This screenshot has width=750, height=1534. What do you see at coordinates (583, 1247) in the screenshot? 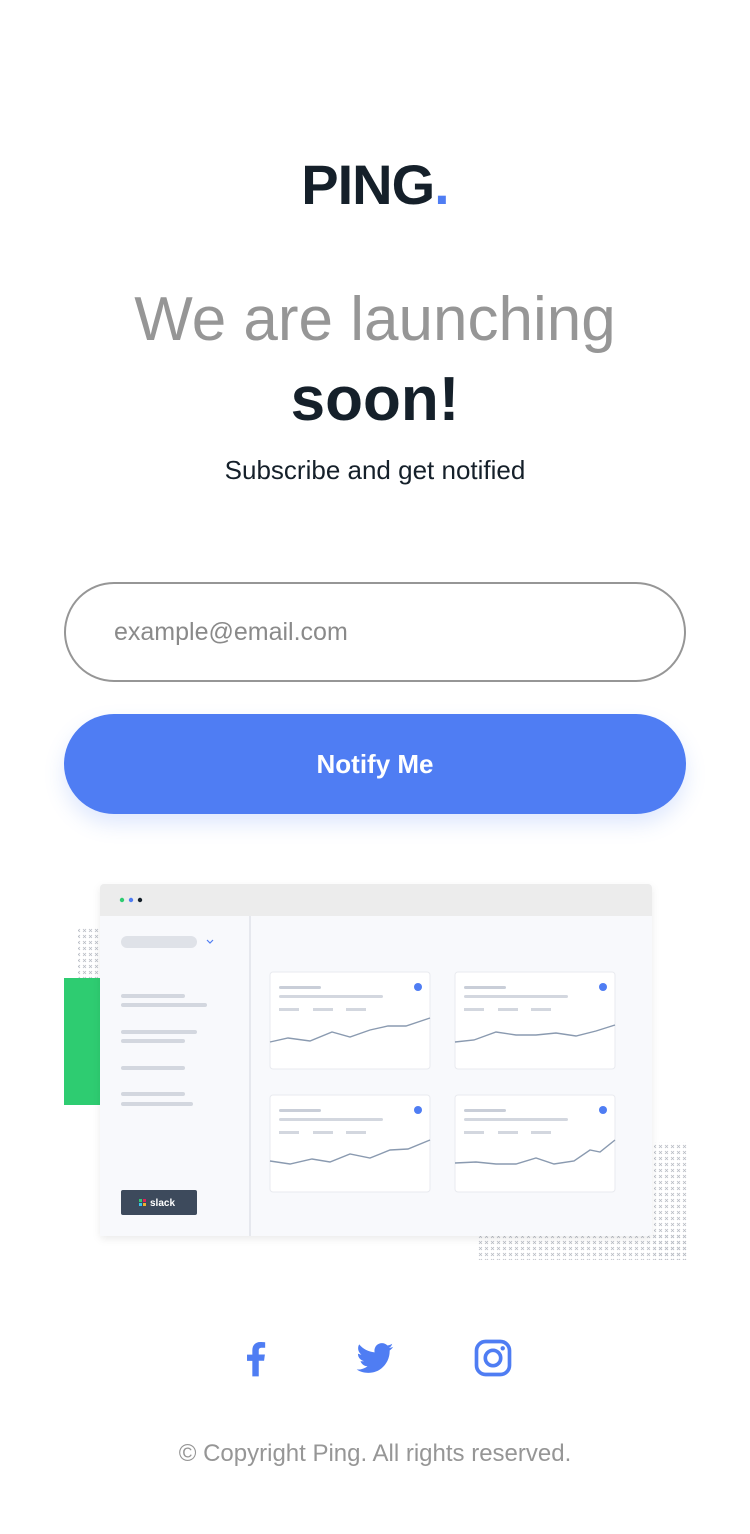
I see `dot-pattern-bottom` at bounding box center [583, 1247].